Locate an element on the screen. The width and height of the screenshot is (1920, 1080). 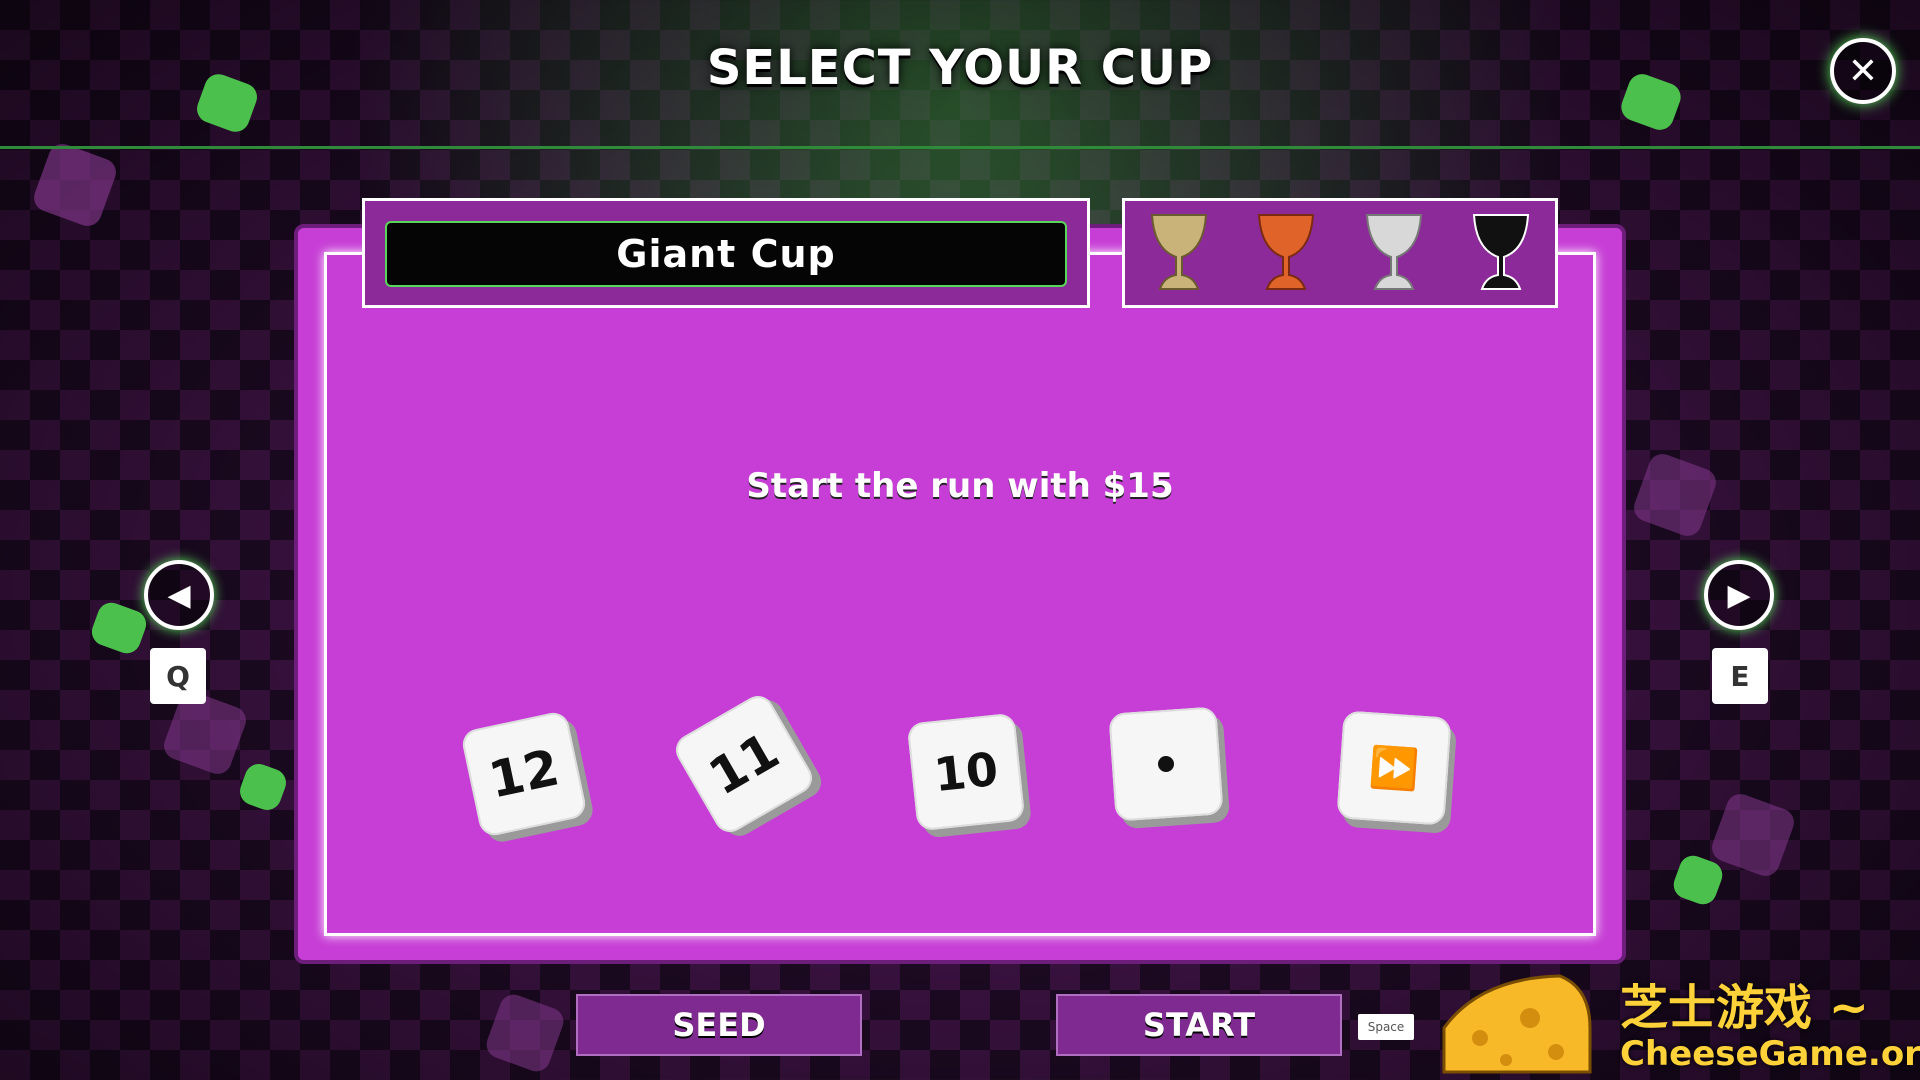
close-button: ✕ is located at coordinates (1863, 71).